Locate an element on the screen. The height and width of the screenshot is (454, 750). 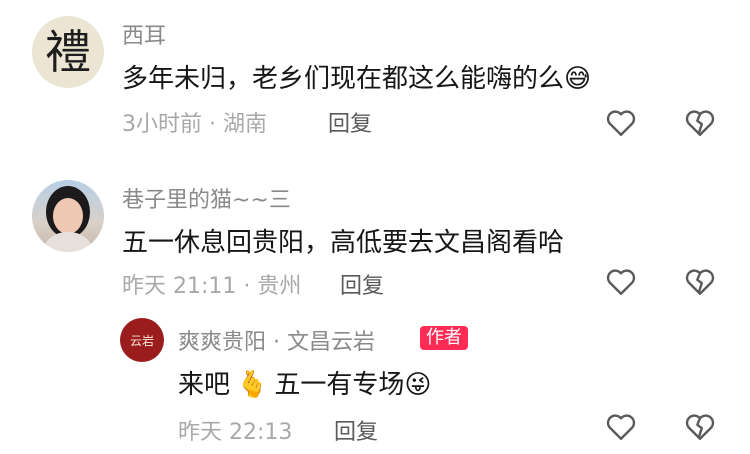
comment-text-body: 多年未归，老乡们现在都这么能嗨的么 is located at coordinates (343, 79).